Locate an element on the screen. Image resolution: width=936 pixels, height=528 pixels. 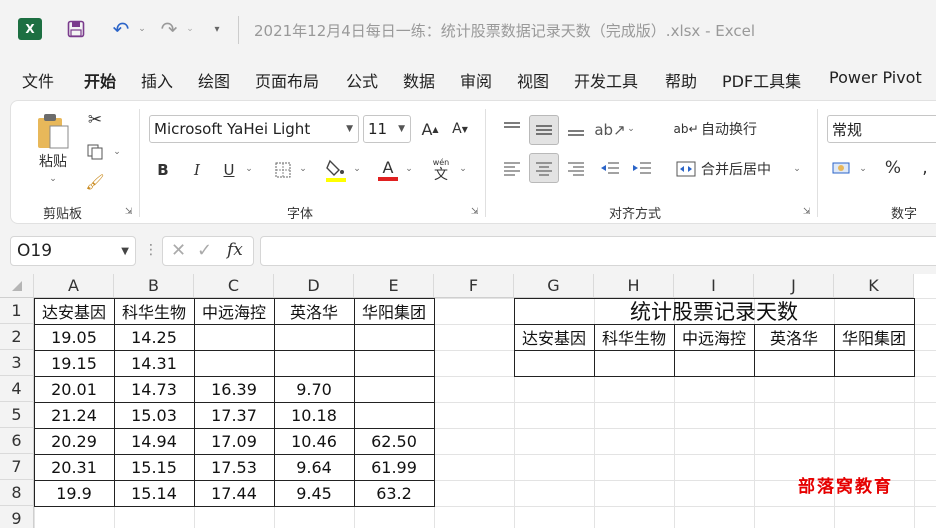
tab-formulas: 公式 is located at coordinates (362, 80).